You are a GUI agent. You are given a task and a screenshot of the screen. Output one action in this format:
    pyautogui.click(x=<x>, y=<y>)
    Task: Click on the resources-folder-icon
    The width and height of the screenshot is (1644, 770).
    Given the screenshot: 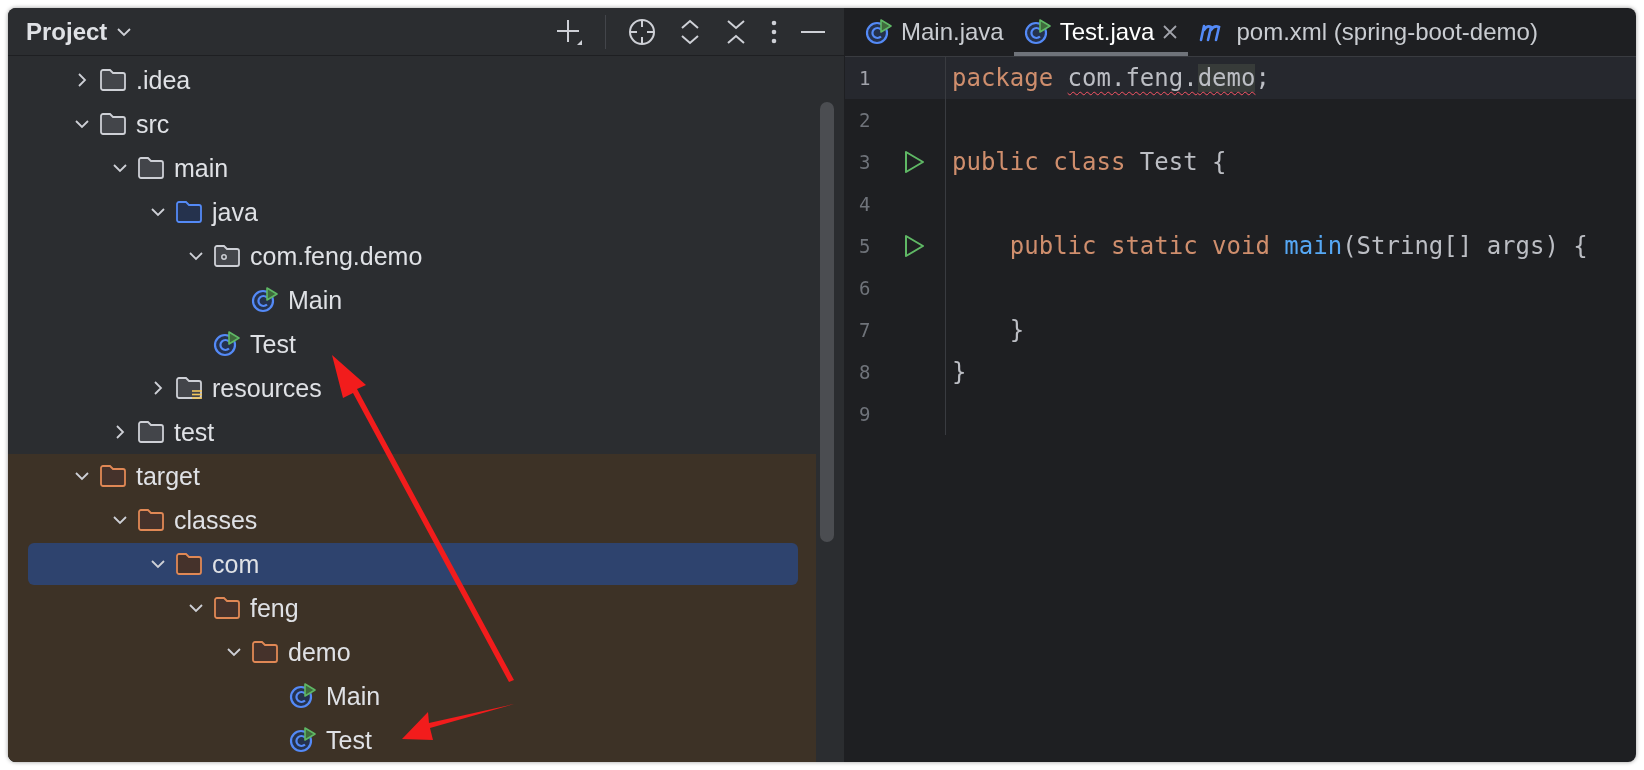 What is the action you would take?
    pyautogui.click(x=189, y=388)
    